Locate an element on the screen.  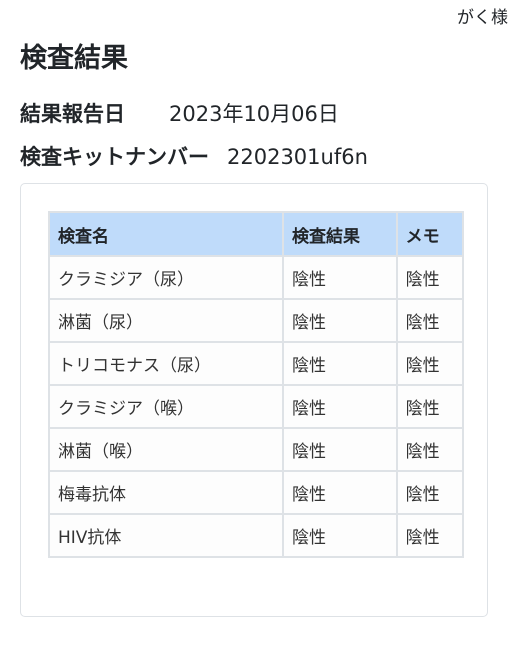
table-row: クラミジア（喉） 陰性 陰性 is located at coordinates (256, 406).